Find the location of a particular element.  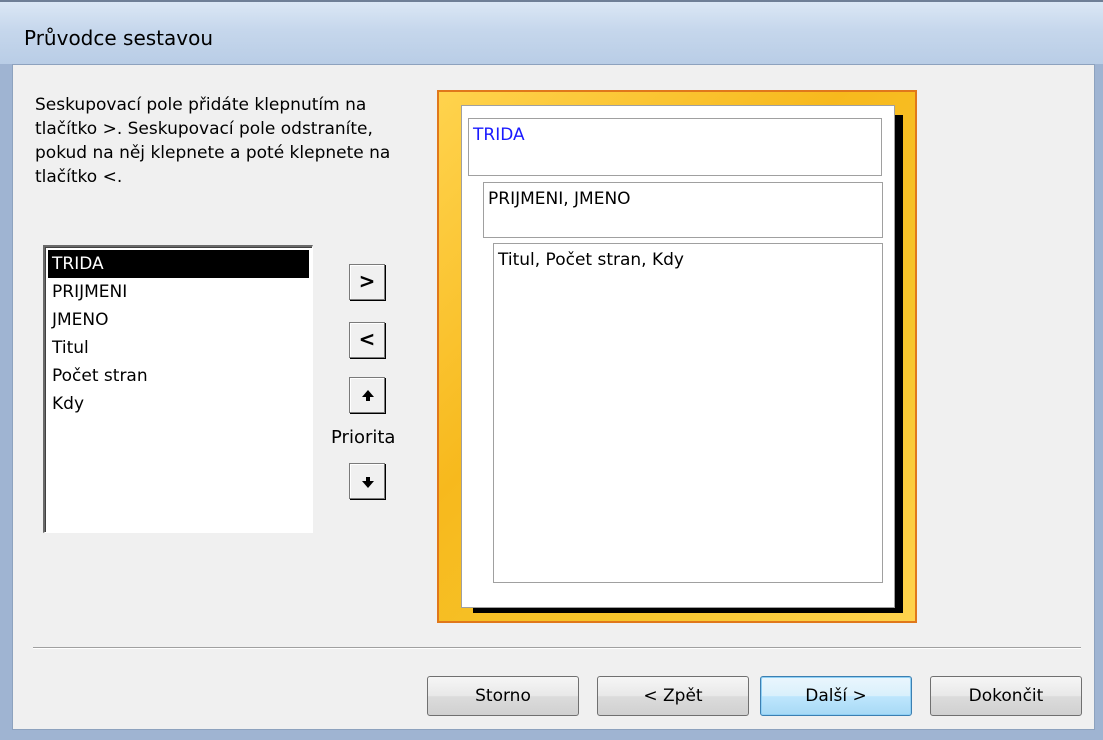

group-level-2: PRIJMENI, JMENO is located at coordinates (683, 210).